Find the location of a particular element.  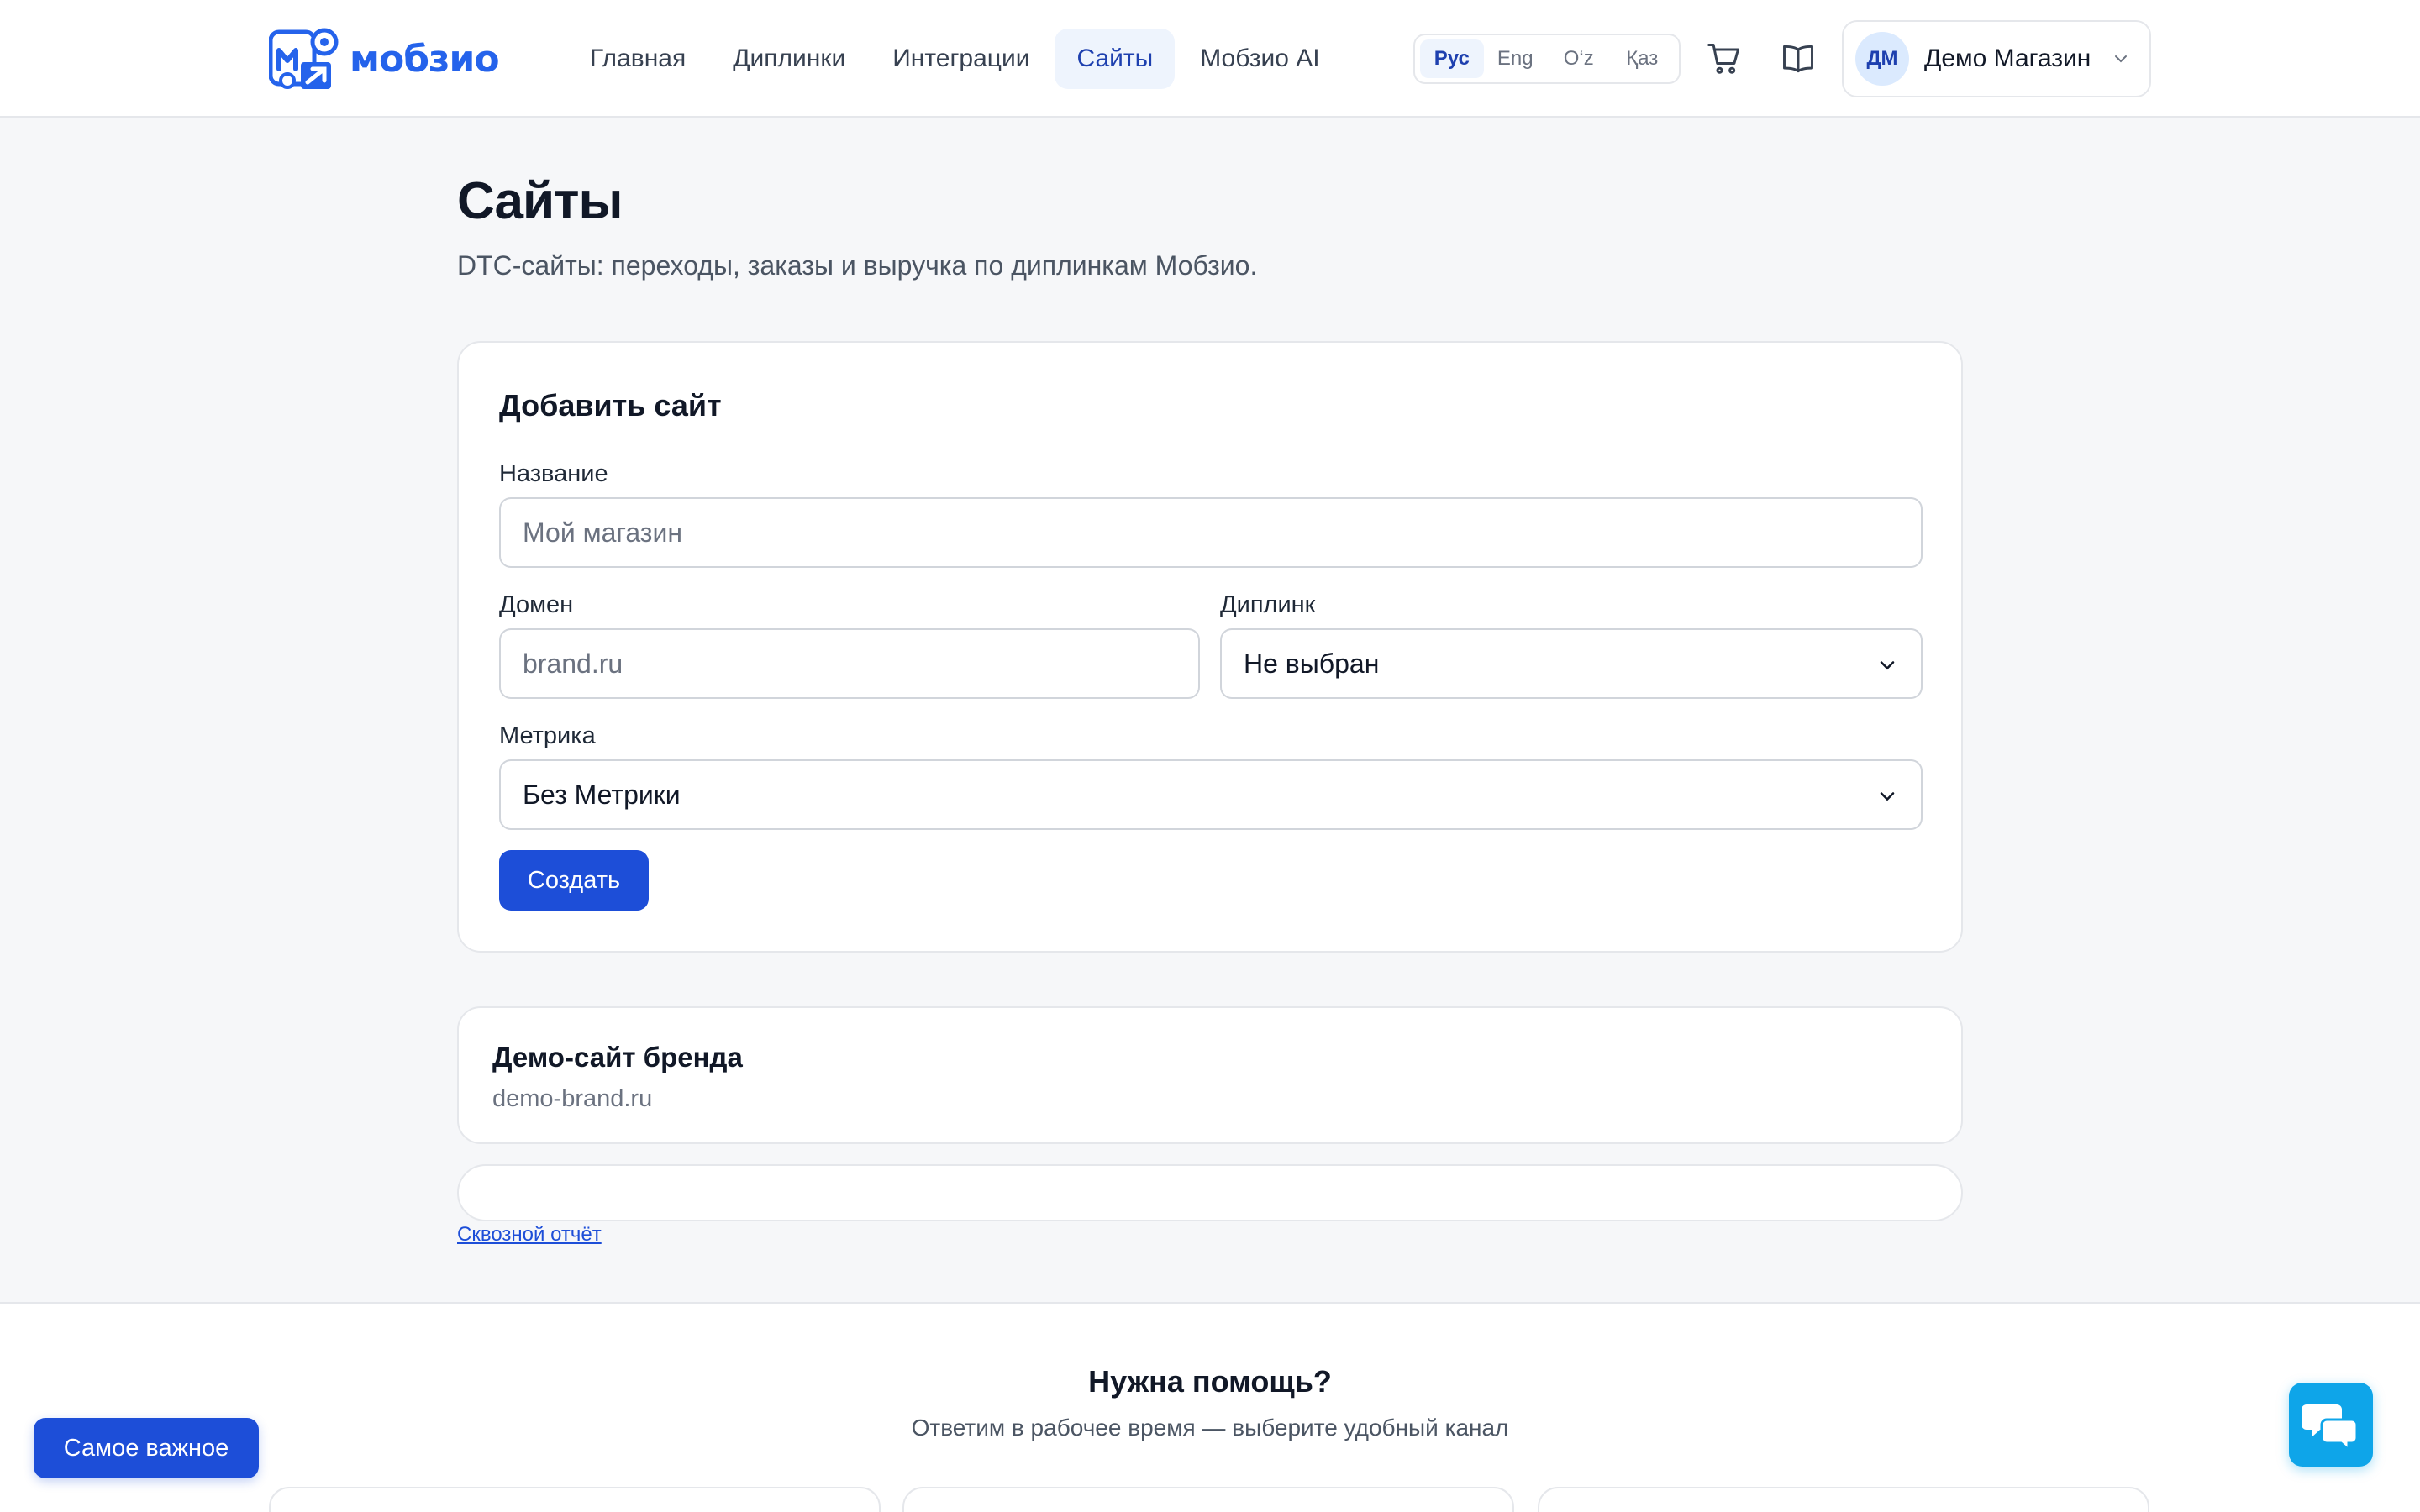

name-input: Мой магазин is located at coordinates (1211, 532).